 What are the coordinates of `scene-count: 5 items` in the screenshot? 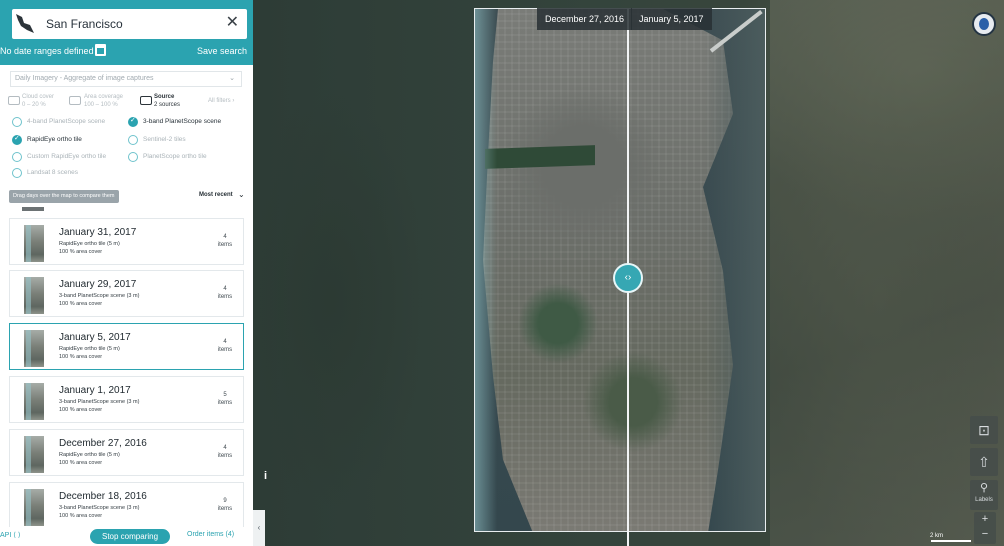 It's located at (225, 399).